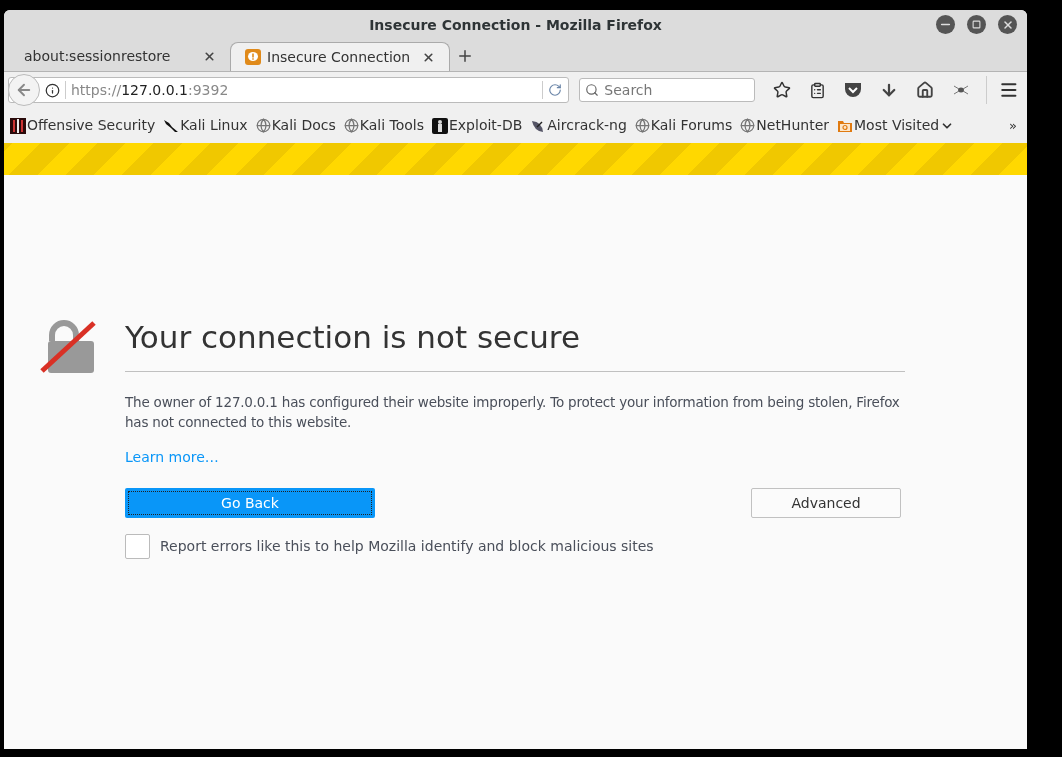  I want to click on bookmark-item: Aircrack-ng, so click(578, 125).